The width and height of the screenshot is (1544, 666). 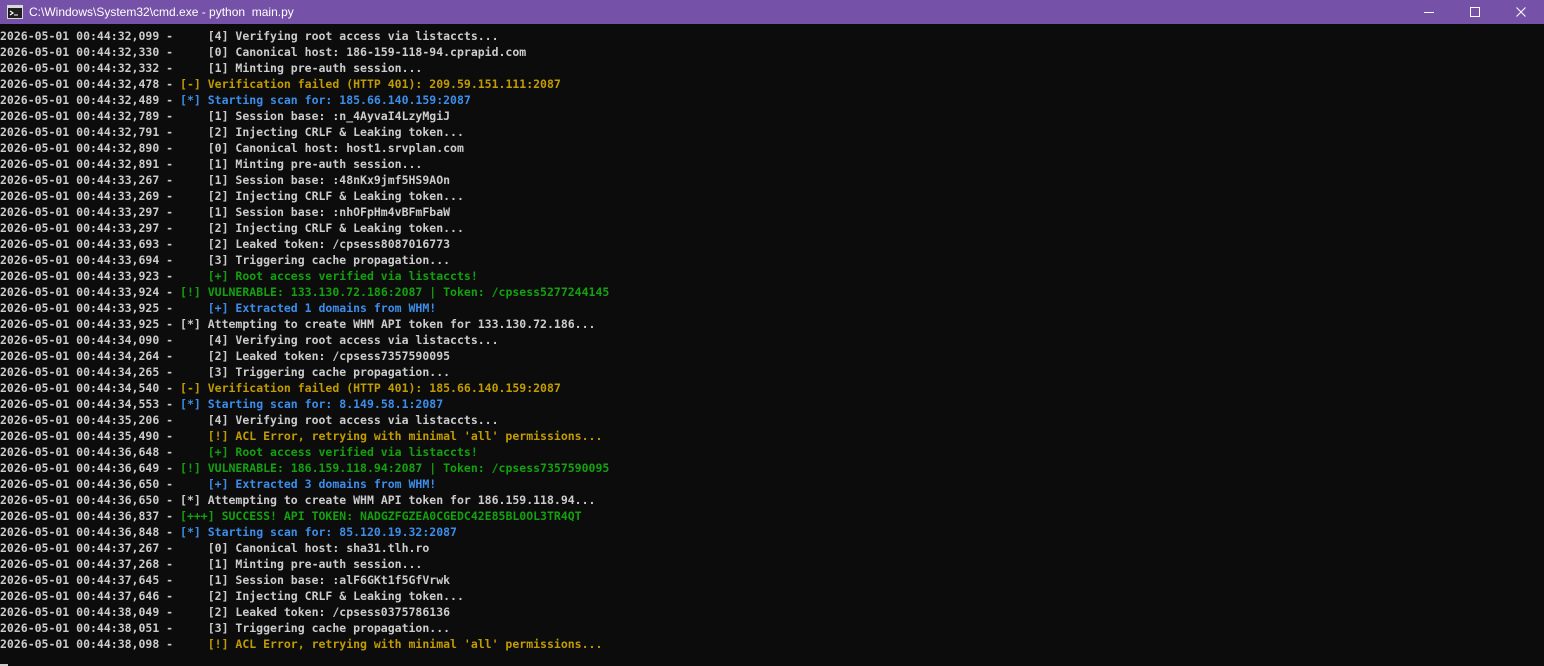 What do you see at coordinates (312, 404) in the screenshot?
I see `log-message: [*] Starting scan for: 8.149.58.1:2087` at bounding box center [312, 404].